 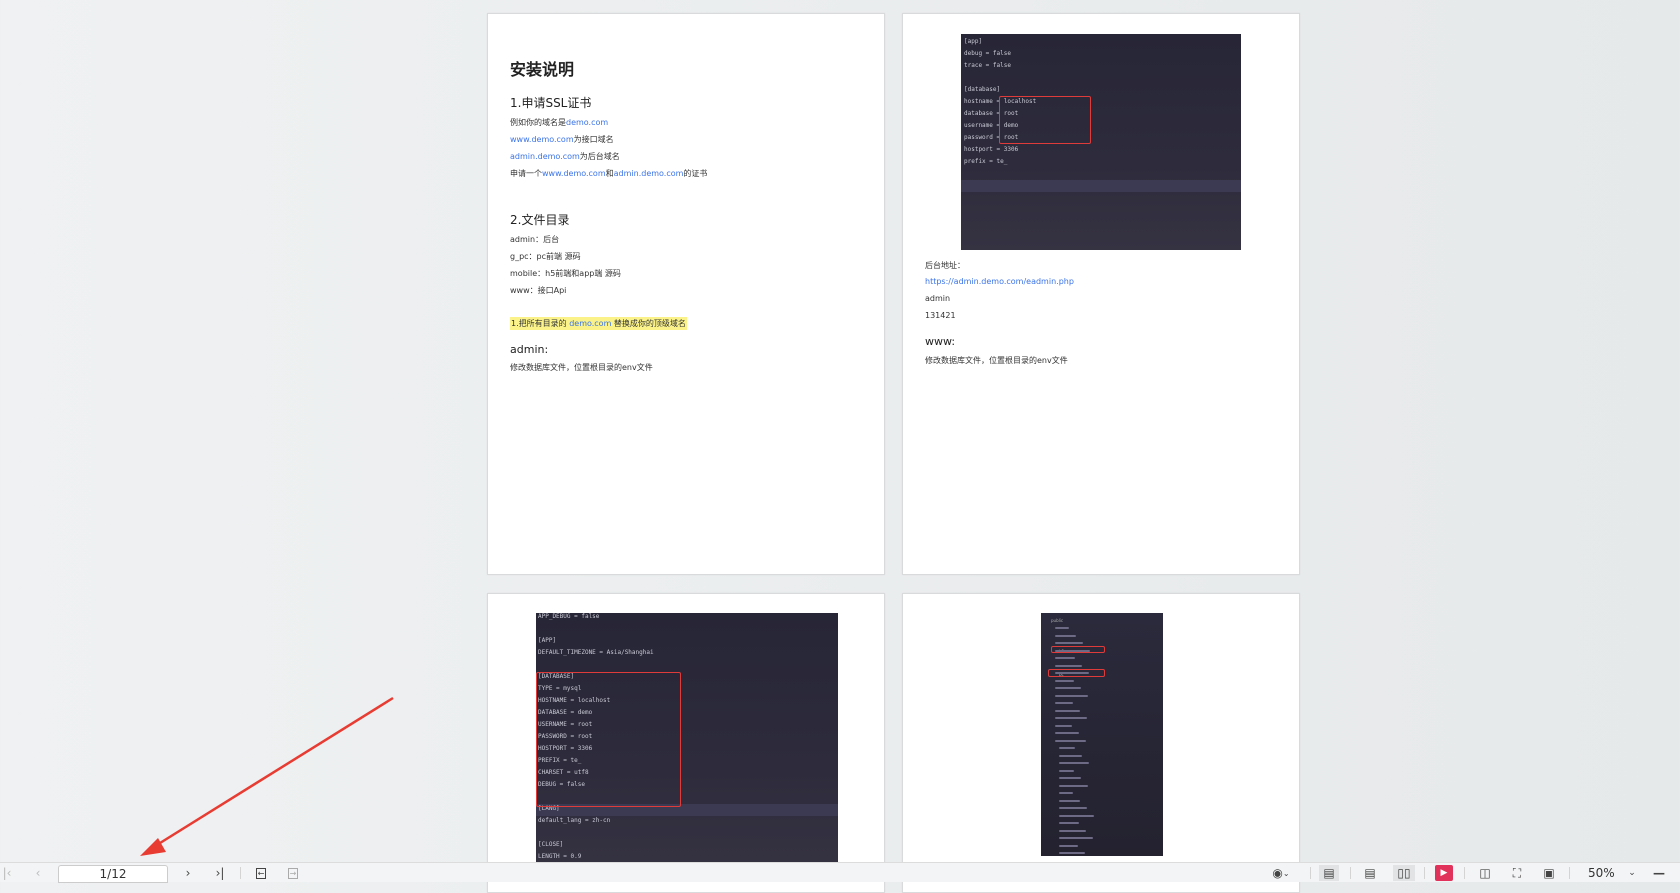 I want to click on text-line: 131421, so click(x=940, y=315).